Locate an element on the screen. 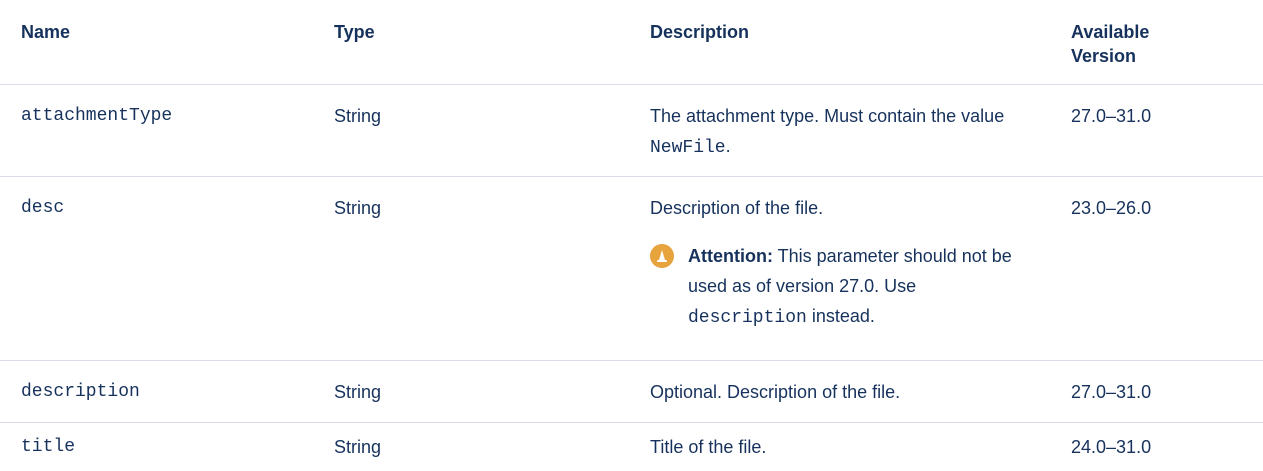  param-name: desc is located at coordinates (43, 208).